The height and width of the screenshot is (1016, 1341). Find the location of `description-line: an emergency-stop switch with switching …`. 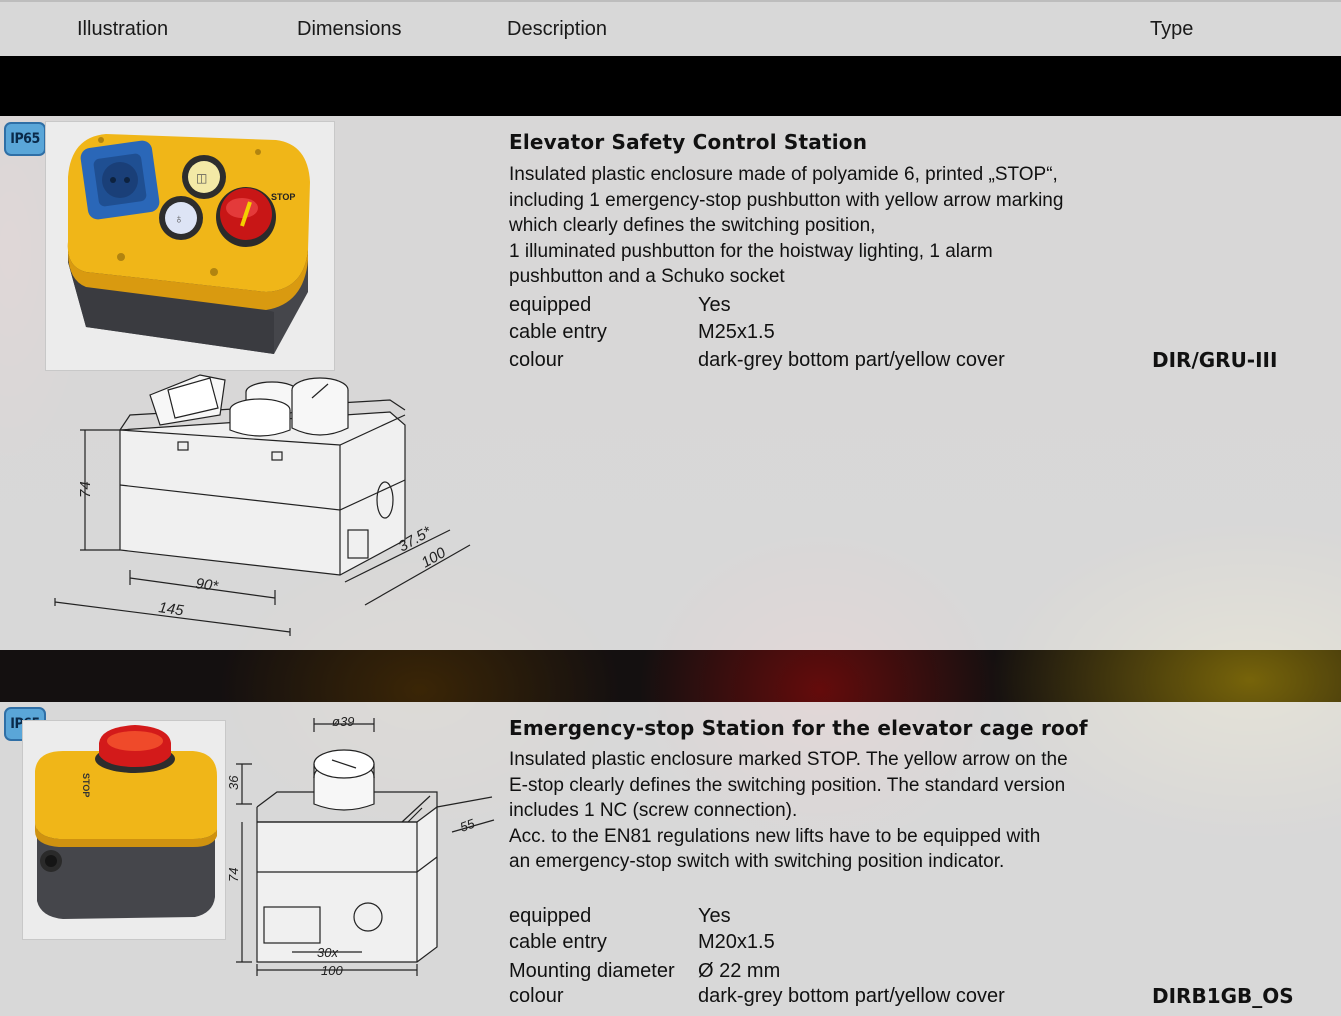

description-line: an emergency-stop switch with switching … is located at coordinates (757, 861).